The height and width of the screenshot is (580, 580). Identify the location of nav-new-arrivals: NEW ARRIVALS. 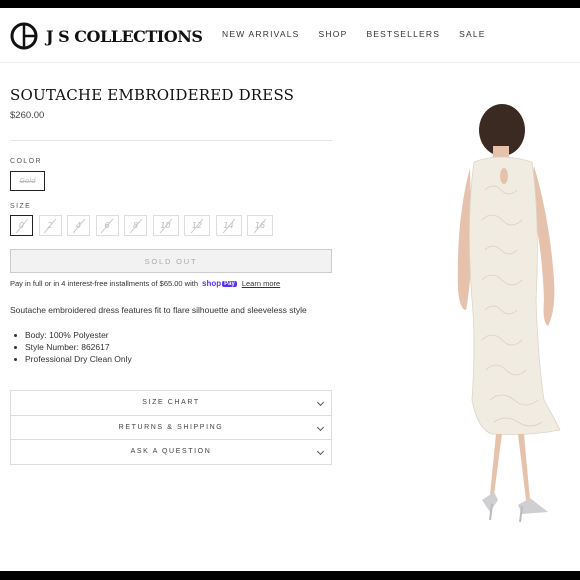
(261, 34).